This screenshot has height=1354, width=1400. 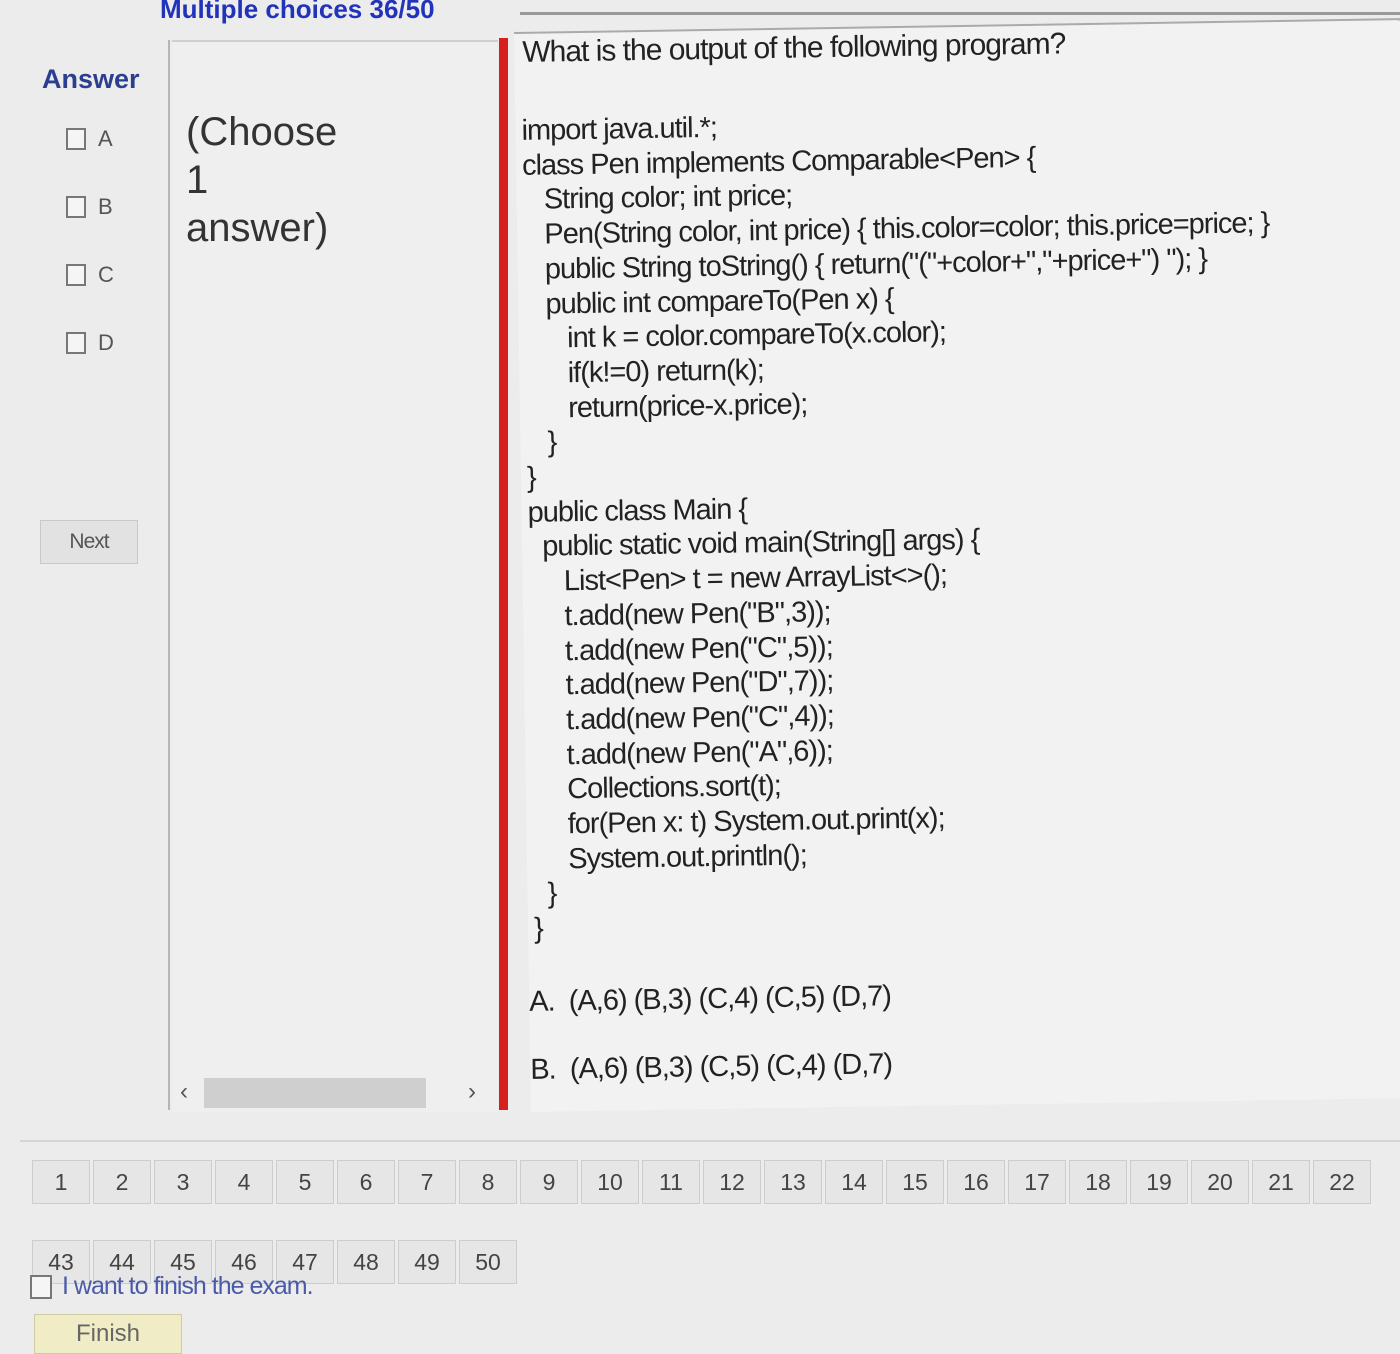 What do you see at coordinates (681, 649) in the screenshot?
I see `code-line: t.add(new Pen("C",5));` at bounding box center [681, 649].